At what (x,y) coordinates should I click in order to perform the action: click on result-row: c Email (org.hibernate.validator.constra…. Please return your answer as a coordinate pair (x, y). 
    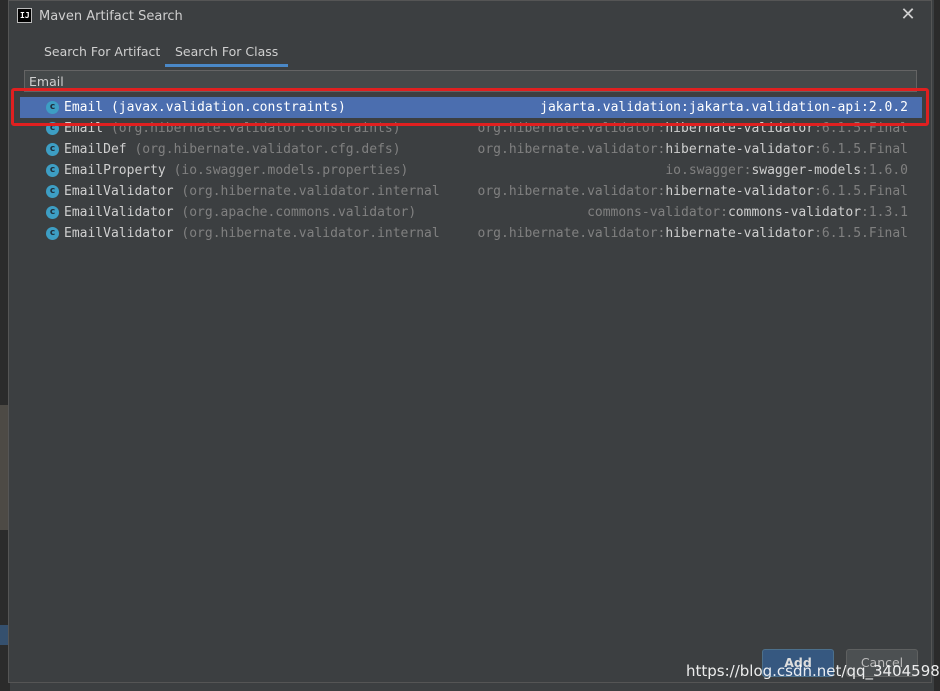
    Looking at the image, I should click on (471, 128).